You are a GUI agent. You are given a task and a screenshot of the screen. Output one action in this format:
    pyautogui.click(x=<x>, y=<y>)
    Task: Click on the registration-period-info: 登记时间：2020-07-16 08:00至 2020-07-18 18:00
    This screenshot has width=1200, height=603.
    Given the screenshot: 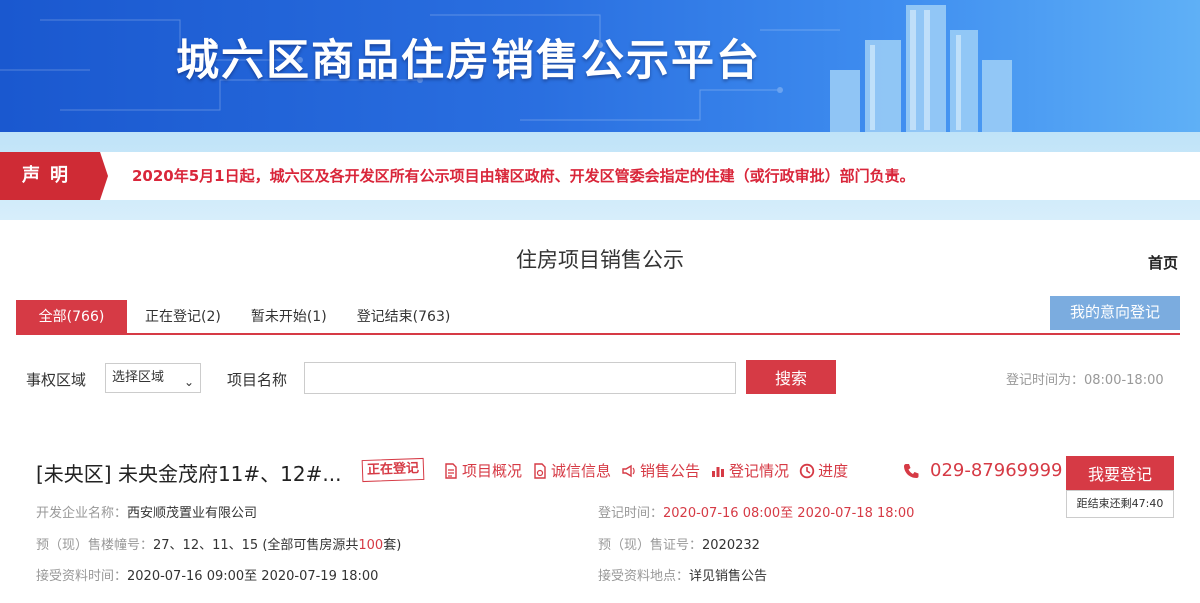 What is the action you would take?
    pyautogui.click(x=756, y=511)
    